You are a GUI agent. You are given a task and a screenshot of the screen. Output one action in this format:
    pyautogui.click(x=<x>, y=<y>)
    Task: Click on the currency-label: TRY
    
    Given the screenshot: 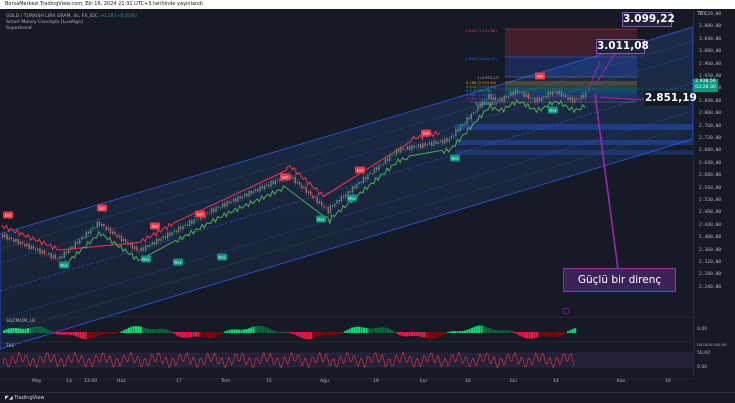 What is the action you would take?
    pyautogui.click(x=701, y=14)
    